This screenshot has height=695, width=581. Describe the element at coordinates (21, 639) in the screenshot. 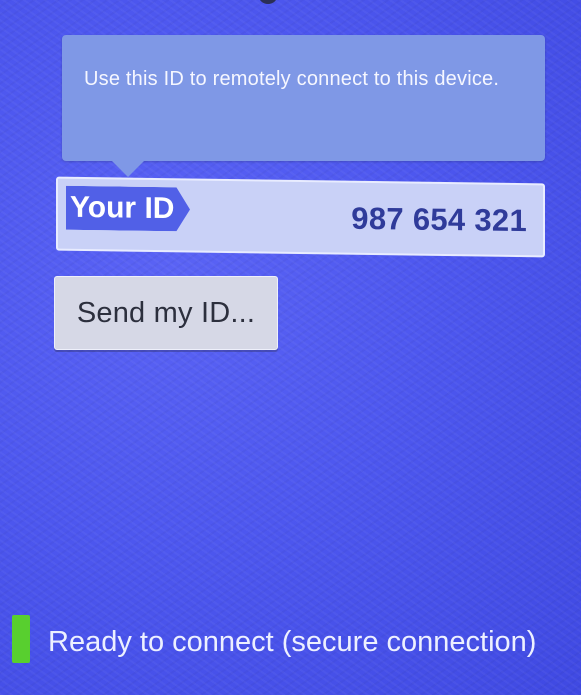

I see `status-indicator-icon` at that location.